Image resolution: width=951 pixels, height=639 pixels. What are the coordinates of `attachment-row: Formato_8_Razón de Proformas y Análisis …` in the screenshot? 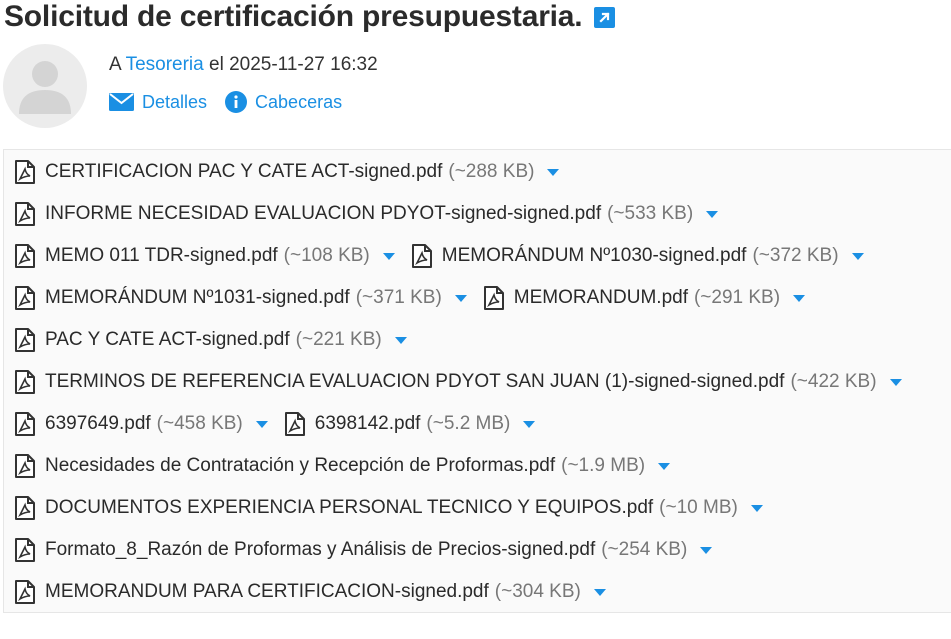 It's located at (371, 550).